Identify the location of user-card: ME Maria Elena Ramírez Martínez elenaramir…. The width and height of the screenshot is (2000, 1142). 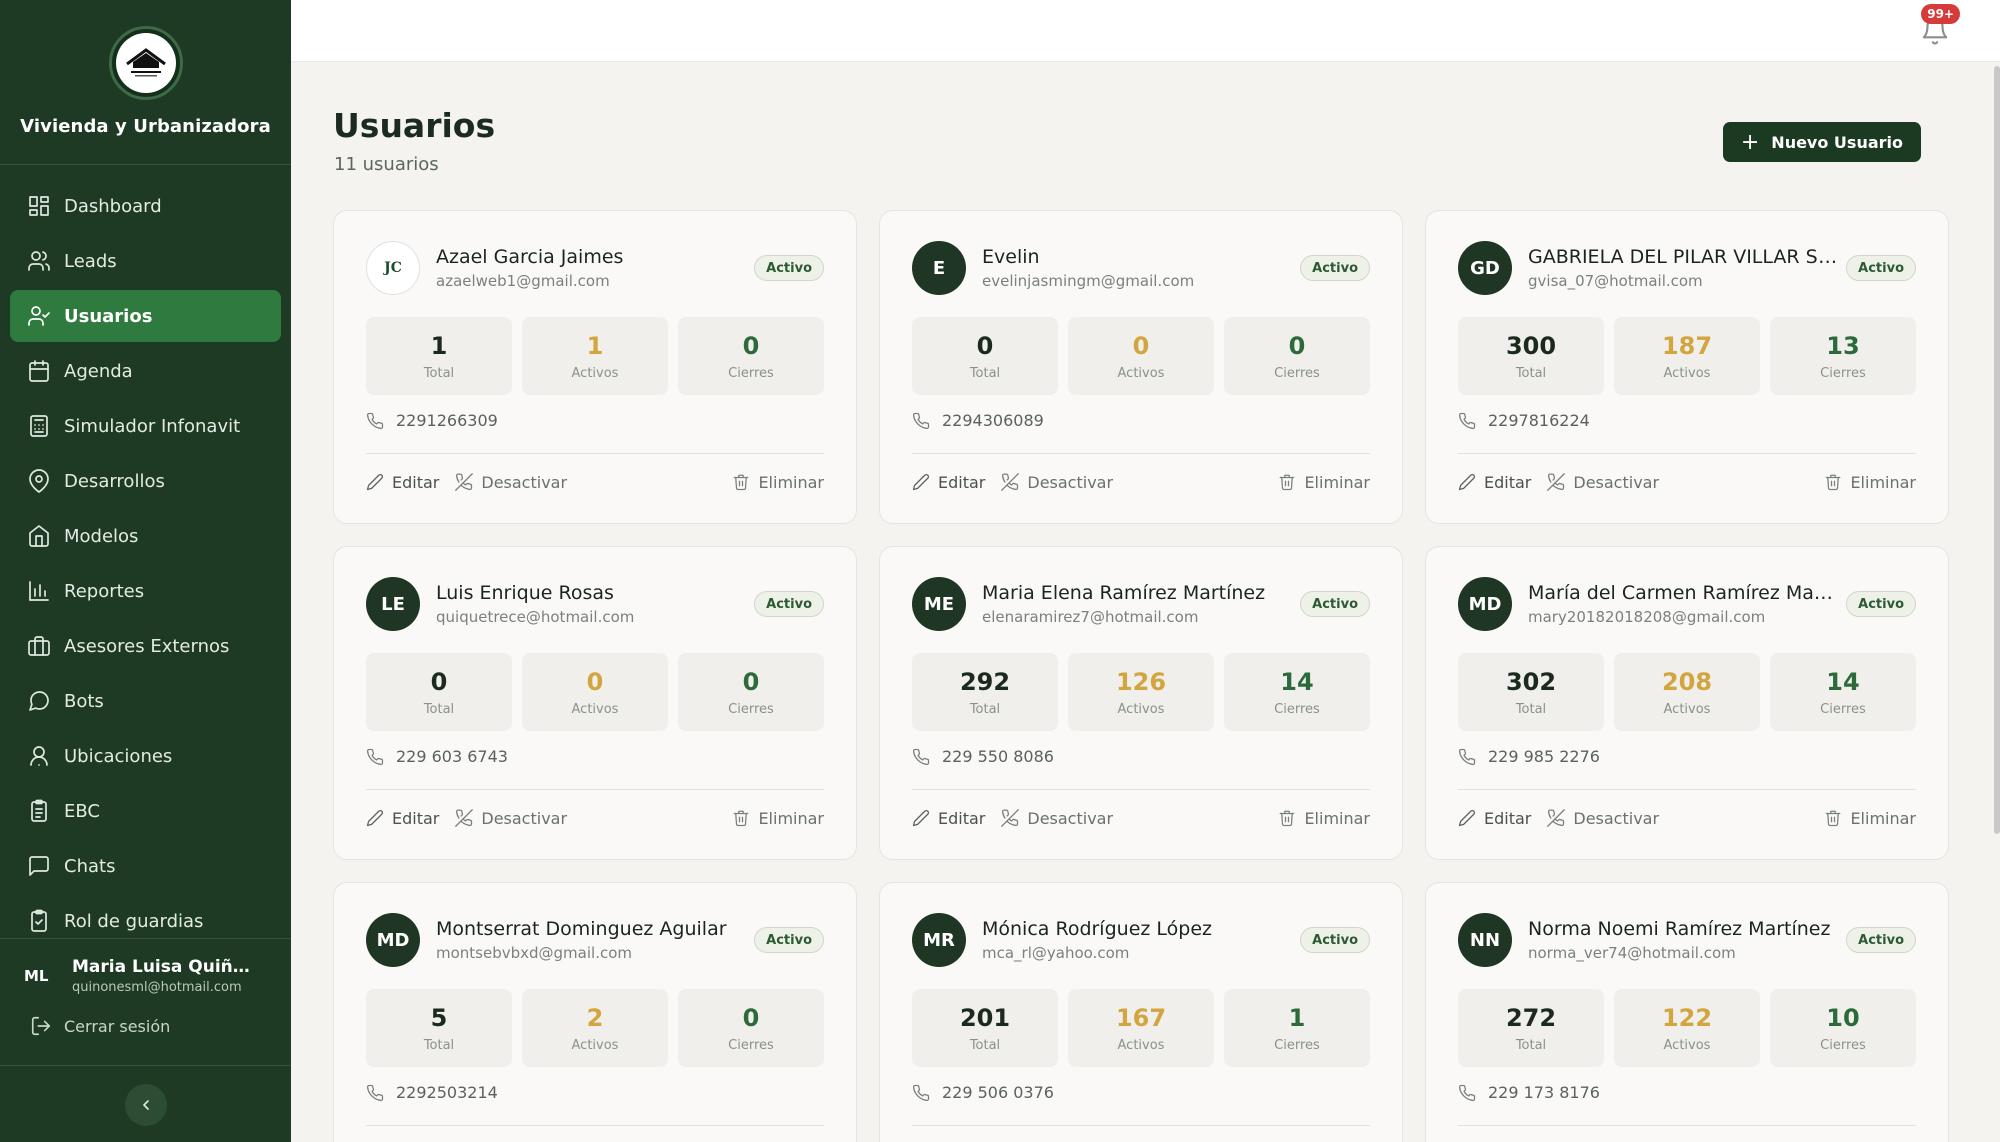
(1141, 703).